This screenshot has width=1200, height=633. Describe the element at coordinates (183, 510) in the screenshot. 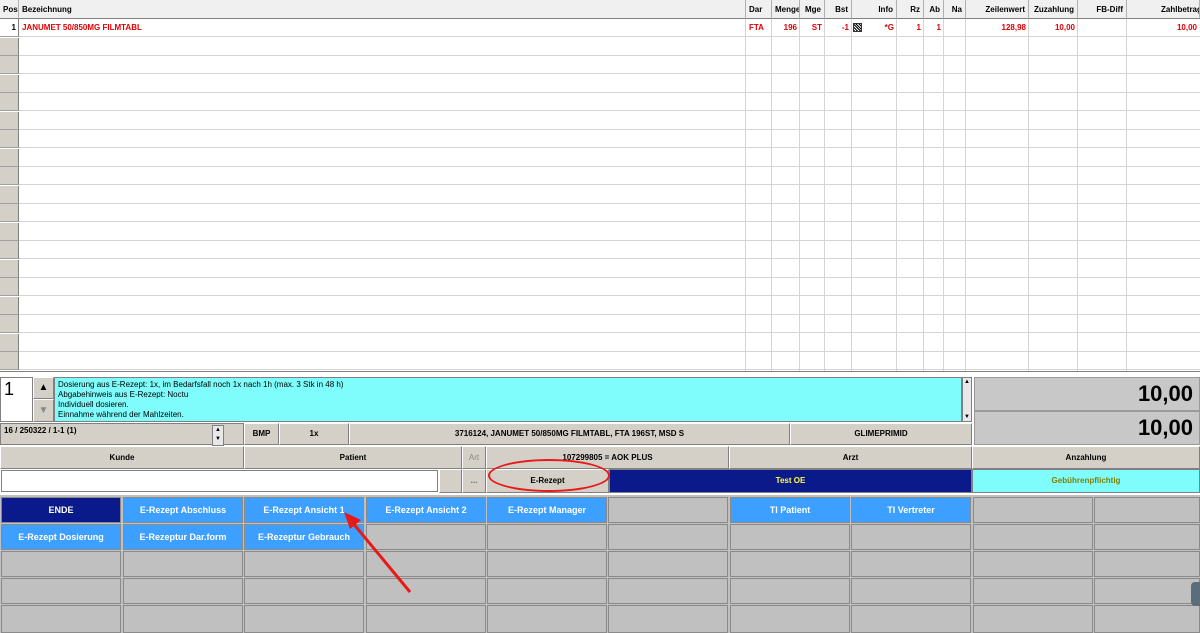

I see `e-rezept-abschluss-button: E-Rezept Abschluss` at that location.